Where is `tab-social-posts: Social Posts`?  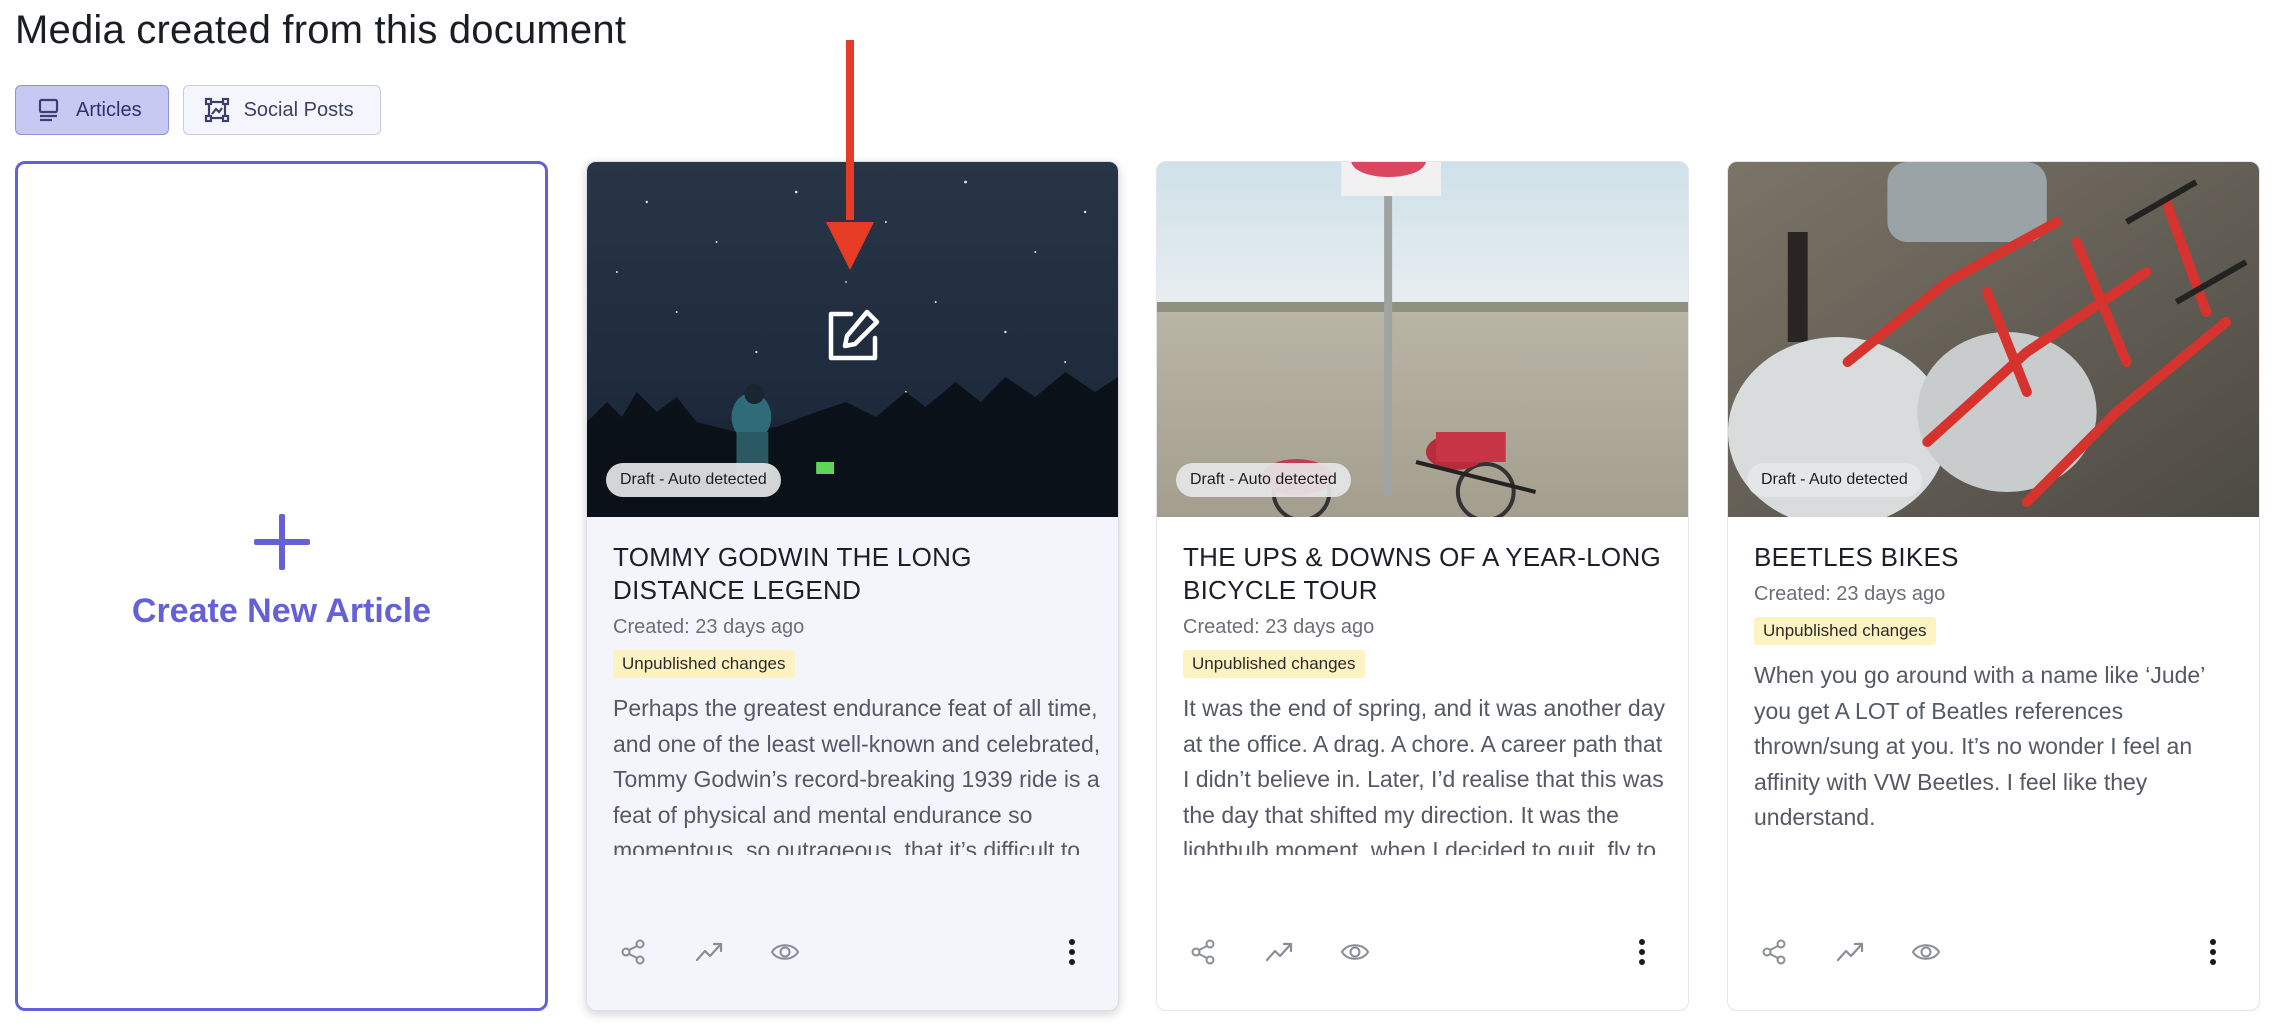 tab-social-posts: Social Posts is located at coordinates (281, 110).